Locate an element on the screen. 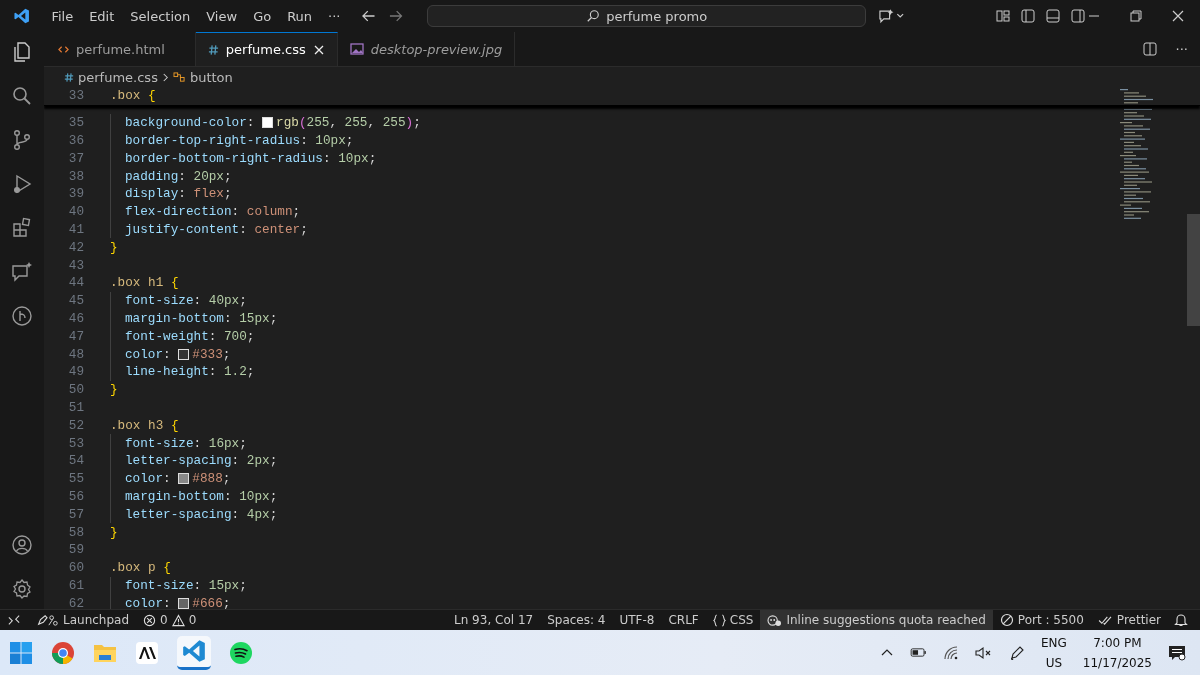 This screenshot has height=675, width=1200. line-number: 48 is located at coordinates (75, 354).